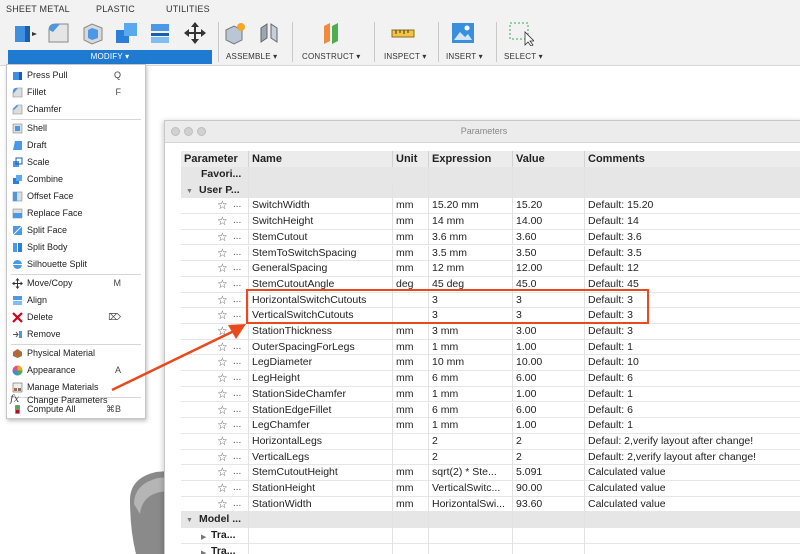 Image resolution: width=800 pixels, height=554 pixels. Describe the element at coordinates (490, 300) in the screenshot. I see `table-row: ☆... HorizontalSwitchCutouts 3 3 Default: 3` at that location.